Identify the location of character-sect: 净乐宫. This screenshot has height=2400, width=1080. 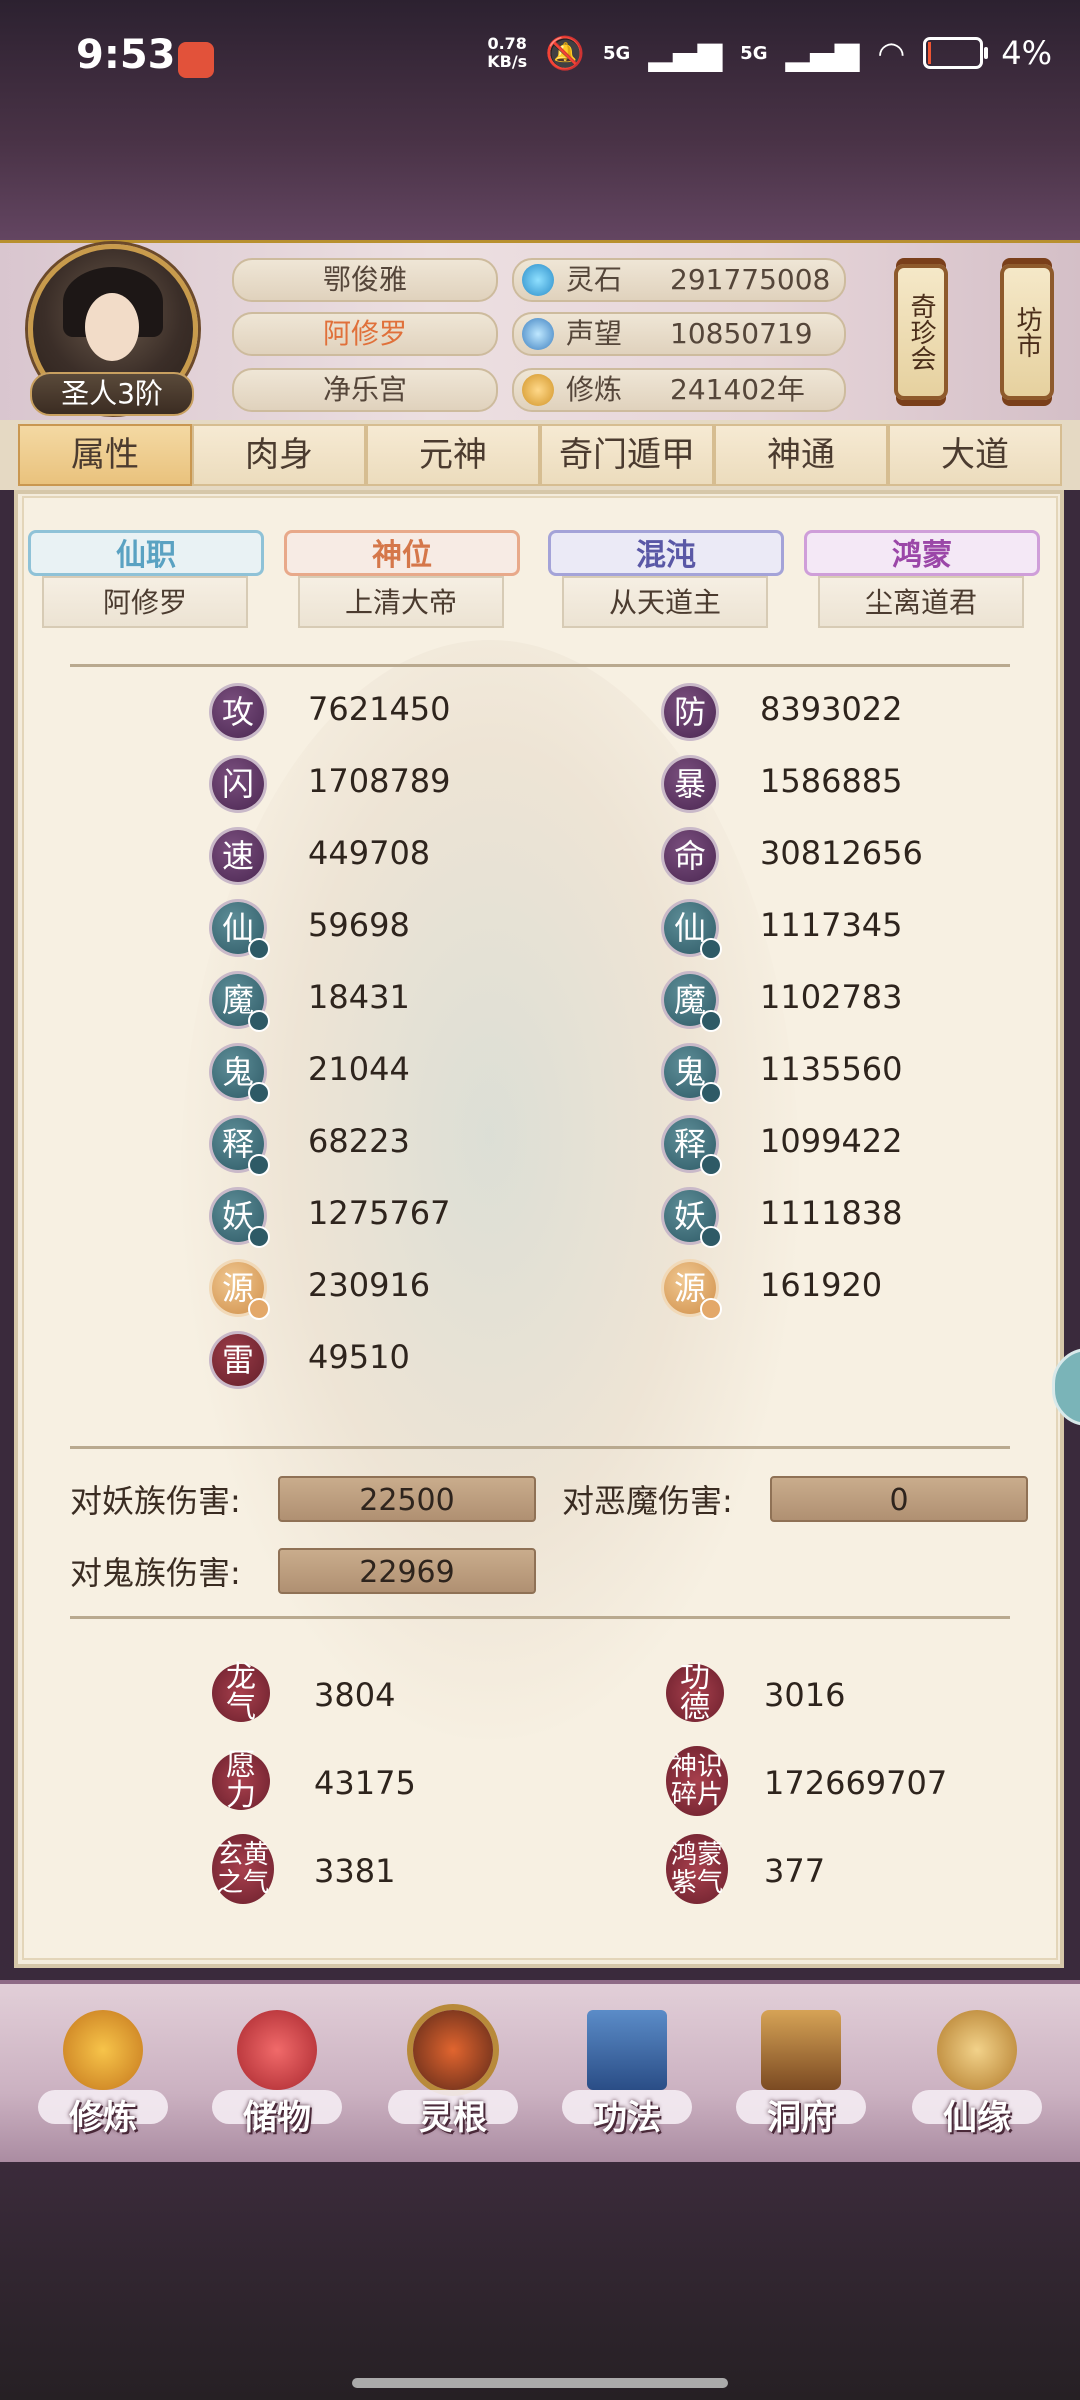
(365, 390).